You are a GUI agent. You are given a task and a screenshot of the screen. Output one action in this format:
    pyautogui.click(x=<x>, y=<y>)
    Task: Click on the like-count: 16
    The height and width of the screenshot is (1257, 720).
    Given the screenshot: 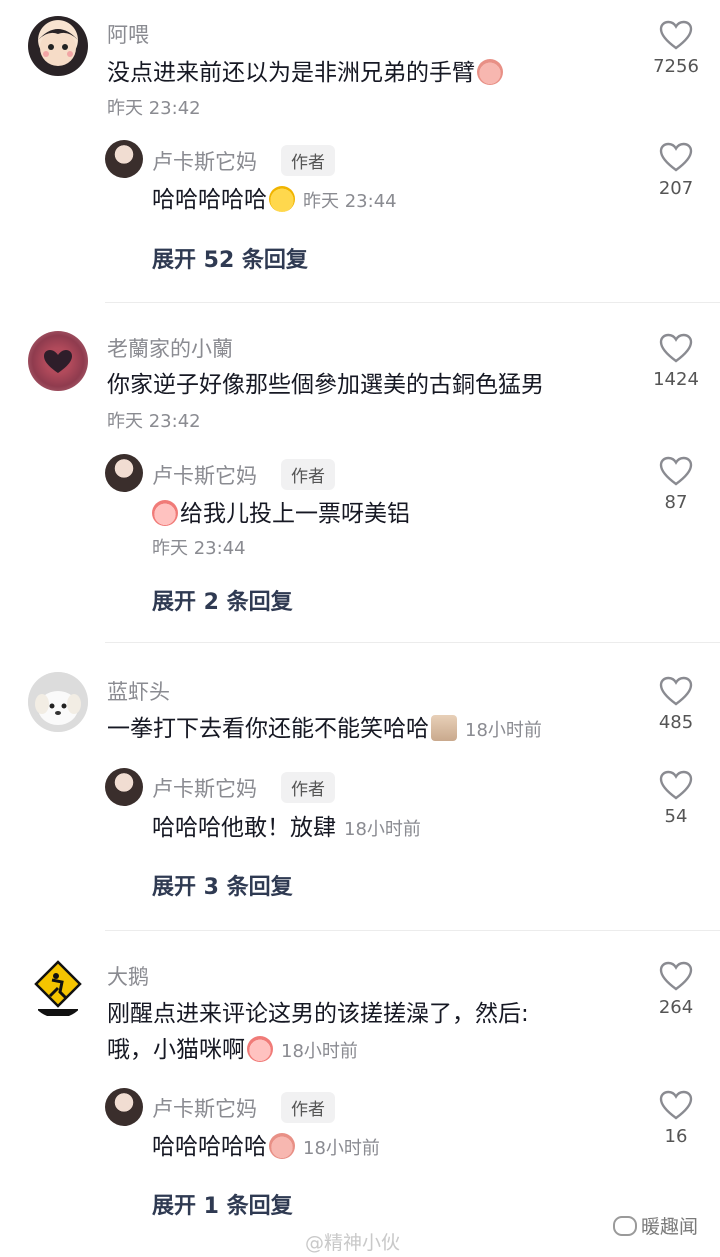 What is the action you would take?
    pyautogui.click(x=676, y=1136)
    